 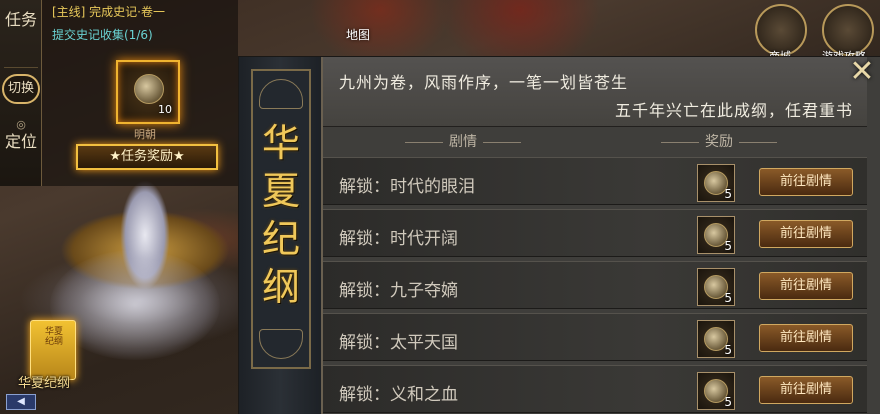 What do you see at coordinates (21, 89) in the screenshot?
I see `switch-button: 切换` at bounding box center [21, 89].